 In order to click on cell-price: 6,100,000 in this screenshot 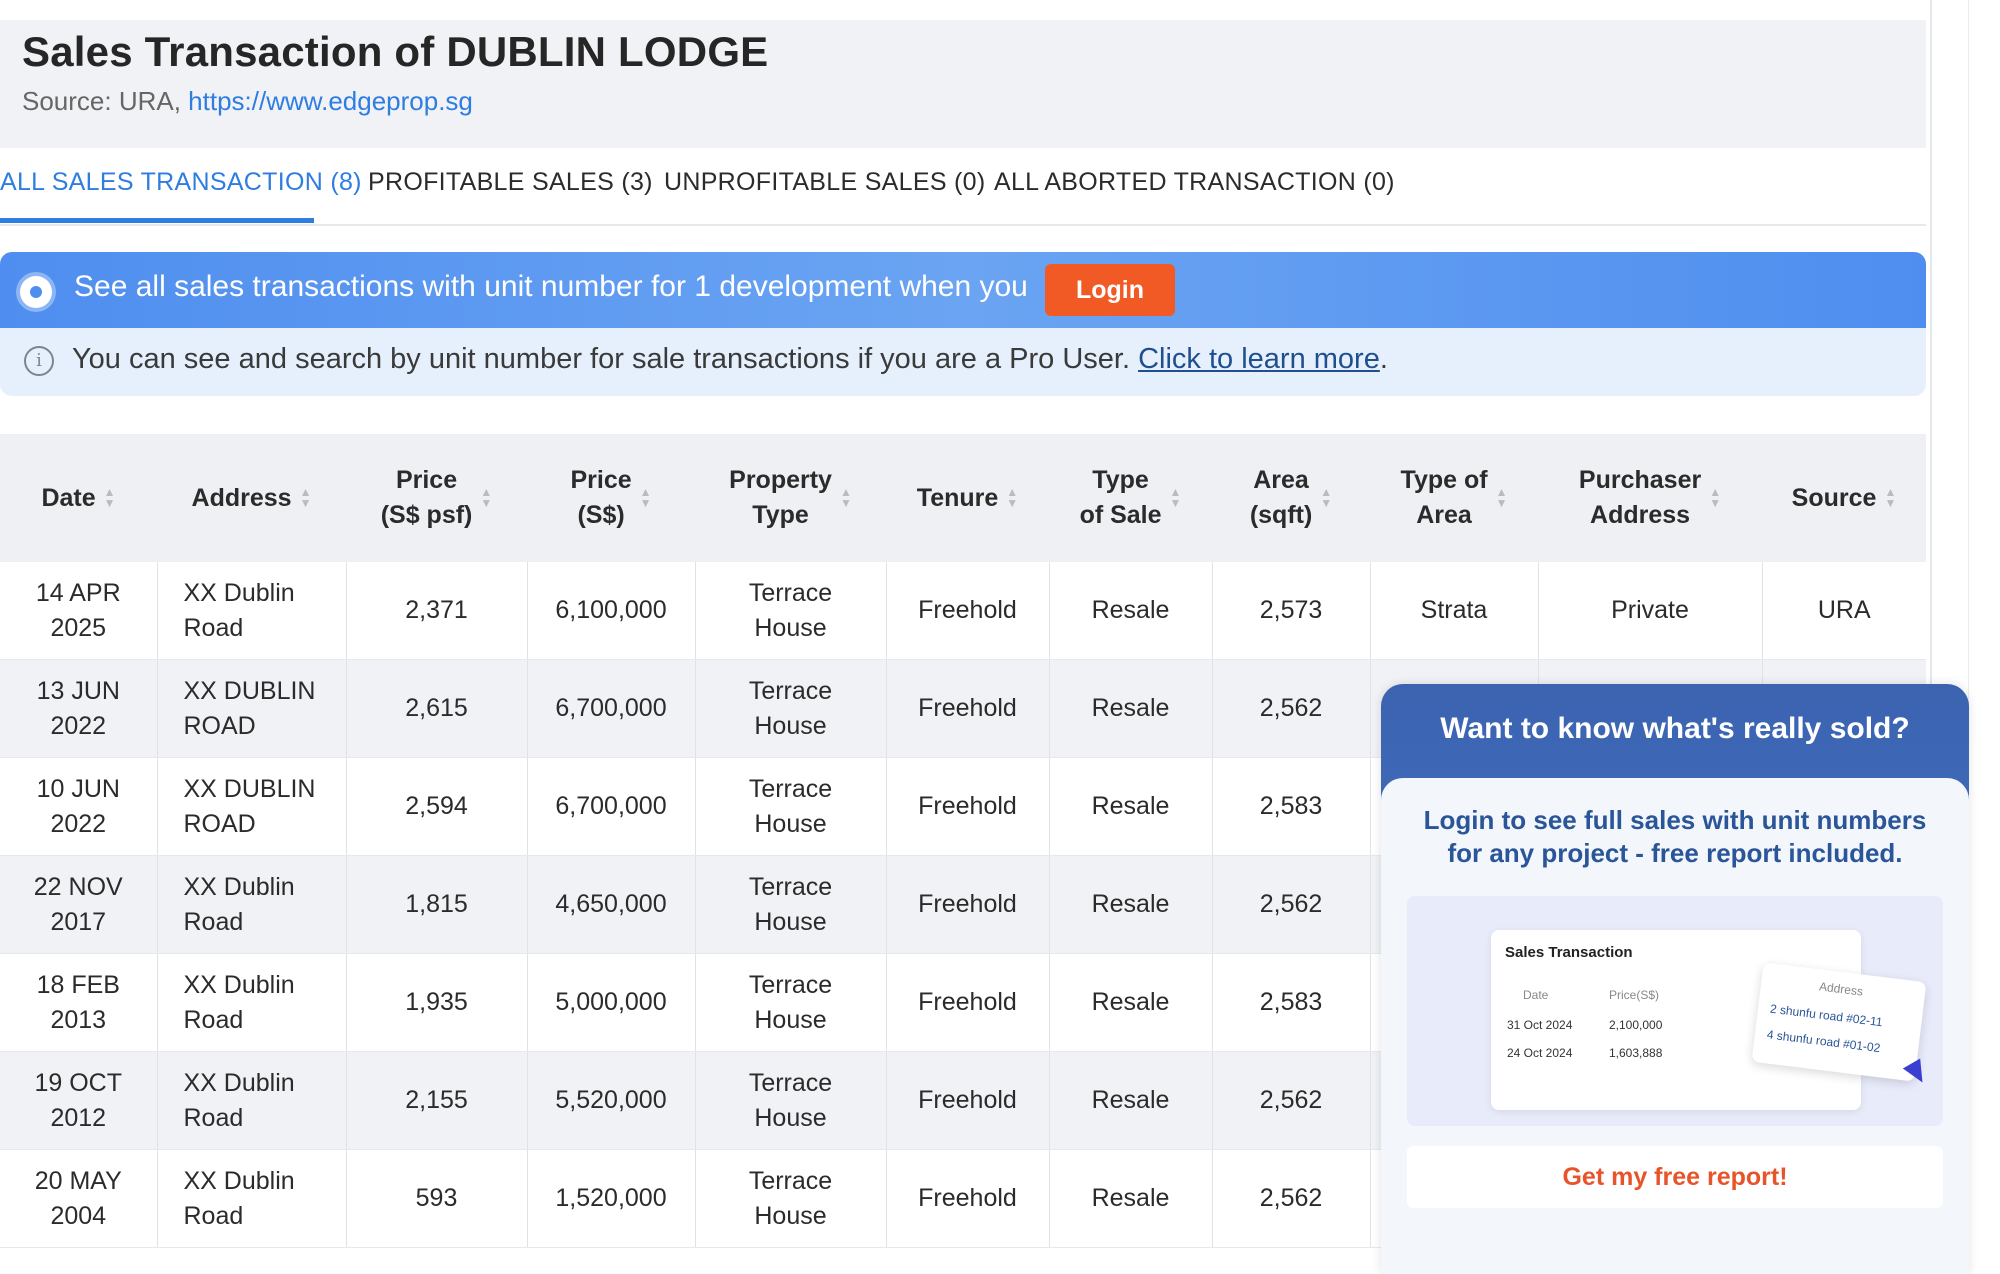, I will do `click(611, 611)`.